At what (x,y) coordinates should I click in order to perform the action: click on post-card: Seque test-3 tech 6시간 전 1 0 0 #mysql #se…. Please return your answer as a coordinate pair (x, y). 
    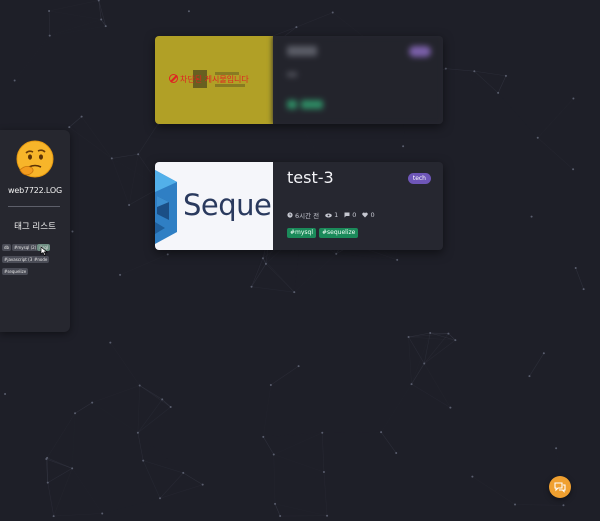
    Looking at the image, I should click on (299, 206).